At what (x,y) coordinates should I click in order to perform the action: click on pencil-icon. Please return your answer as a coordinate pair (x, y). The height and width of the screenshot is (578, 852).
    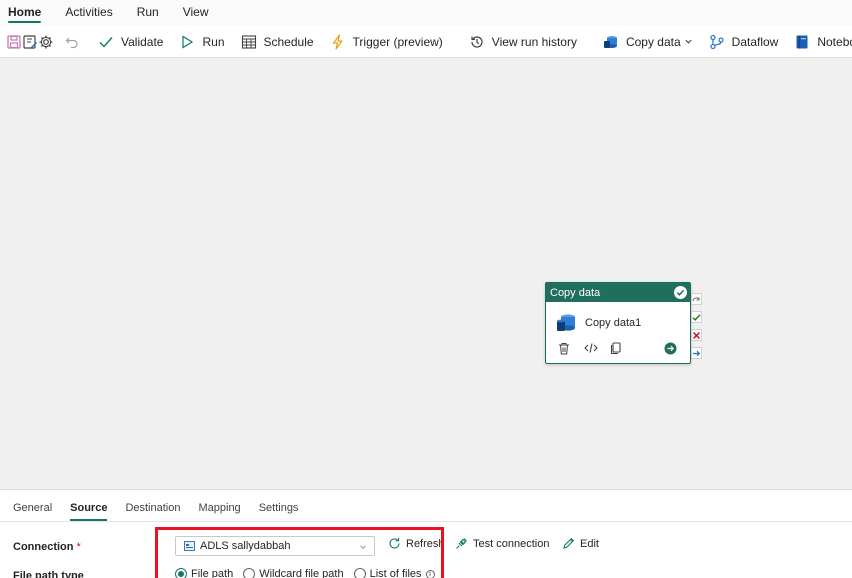
    Looking at the image, I should click on (569, 543).